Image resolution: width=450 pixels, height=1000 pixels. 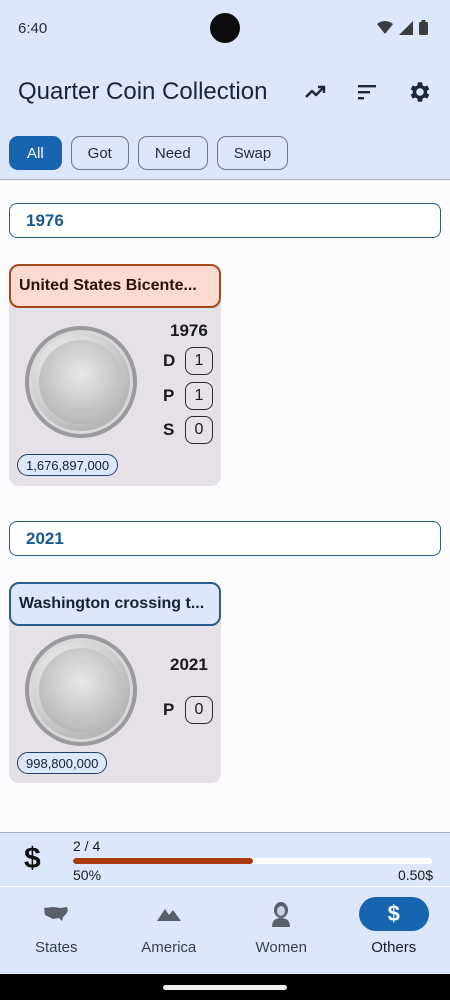 What do you see at coordinates (169, 360) in the screenshot?
I see `mint-letter: D` at bounding box center [169, 360].